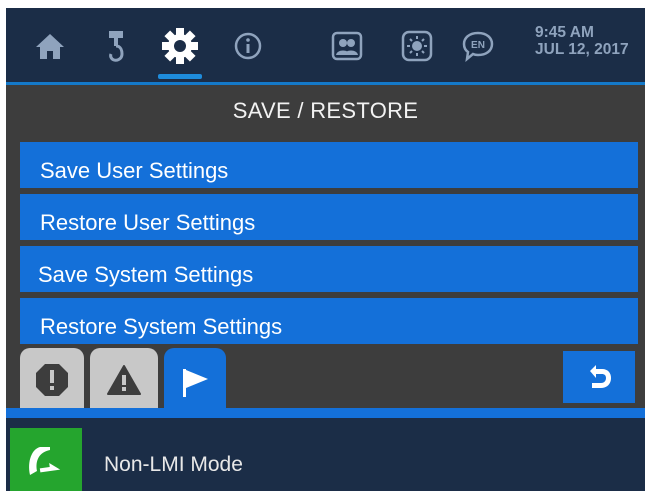 This screenshot has width=645, height=491. I want to click on save-user-settings-button: Save User Settings, so click(329, 165).